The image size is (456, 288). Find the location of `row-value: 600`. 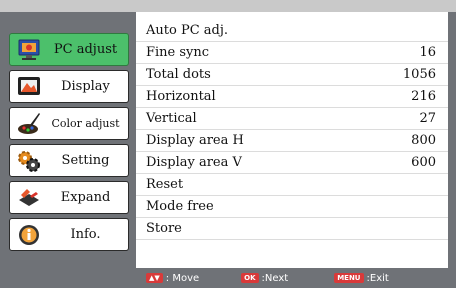

row-value: 600 is located at coordinates (423, 162).